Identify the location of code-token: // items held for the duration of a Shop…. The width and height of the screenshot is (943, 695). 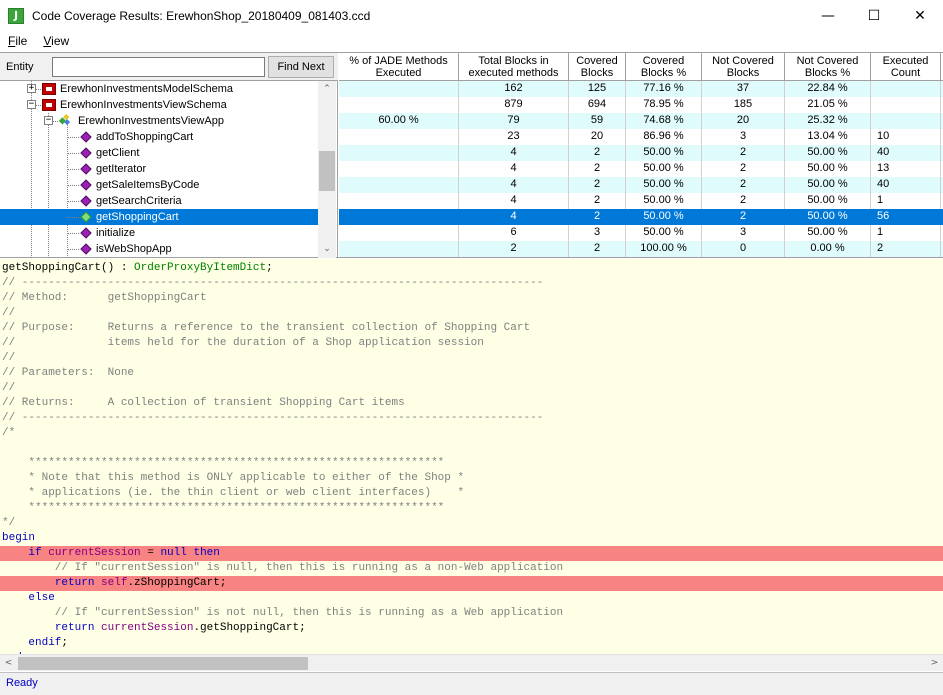
(243, 343).